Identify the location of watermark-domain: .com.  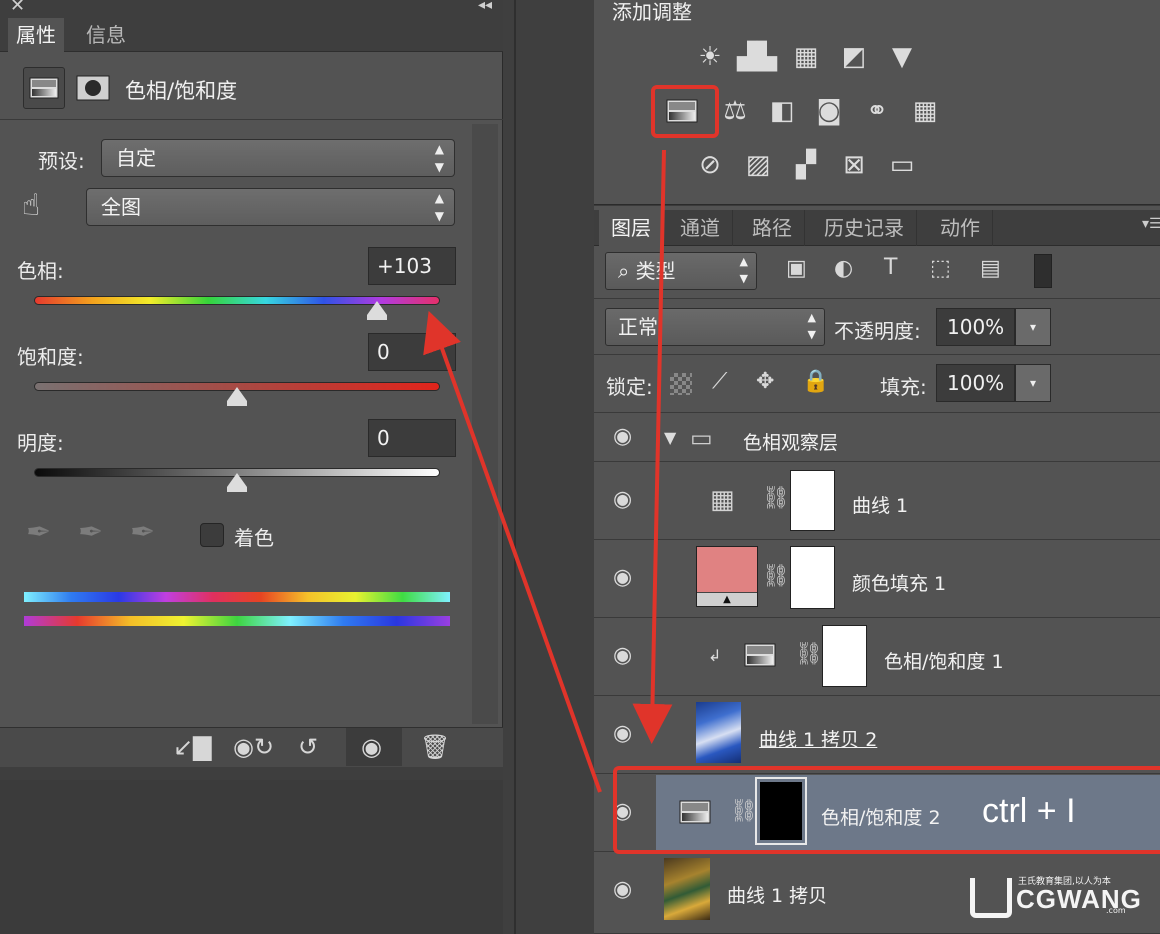
(1116, 910).